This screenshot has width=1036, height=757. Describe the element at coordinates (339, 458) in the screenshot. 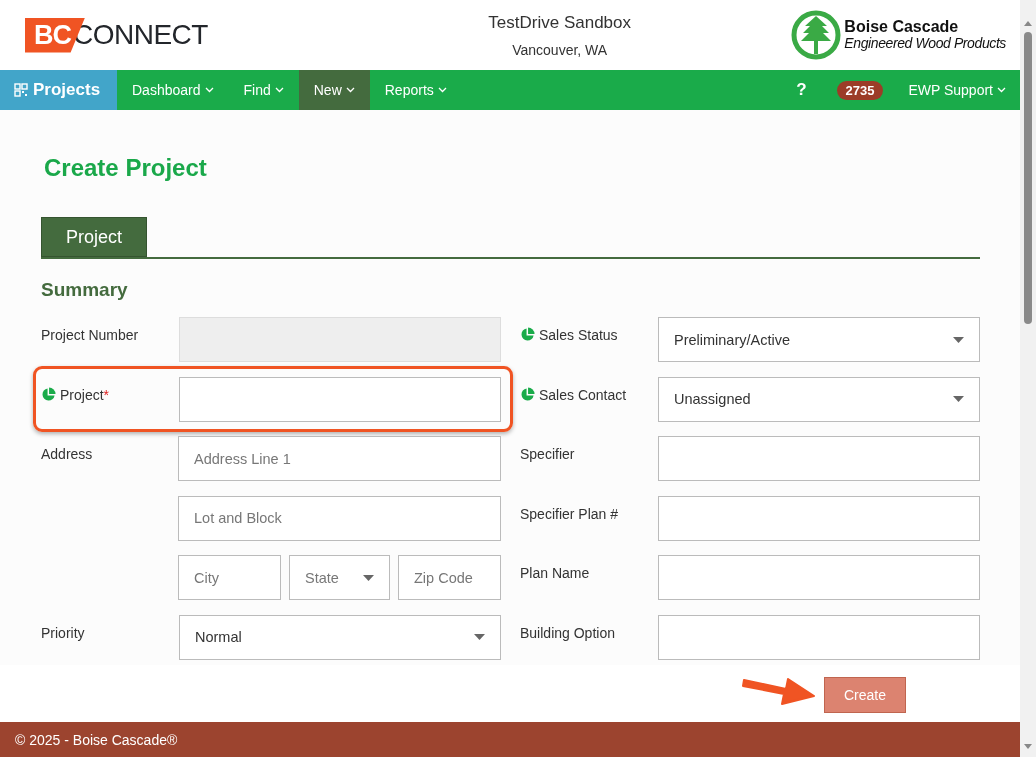

I see `input-field: Address Line 1` at that location.